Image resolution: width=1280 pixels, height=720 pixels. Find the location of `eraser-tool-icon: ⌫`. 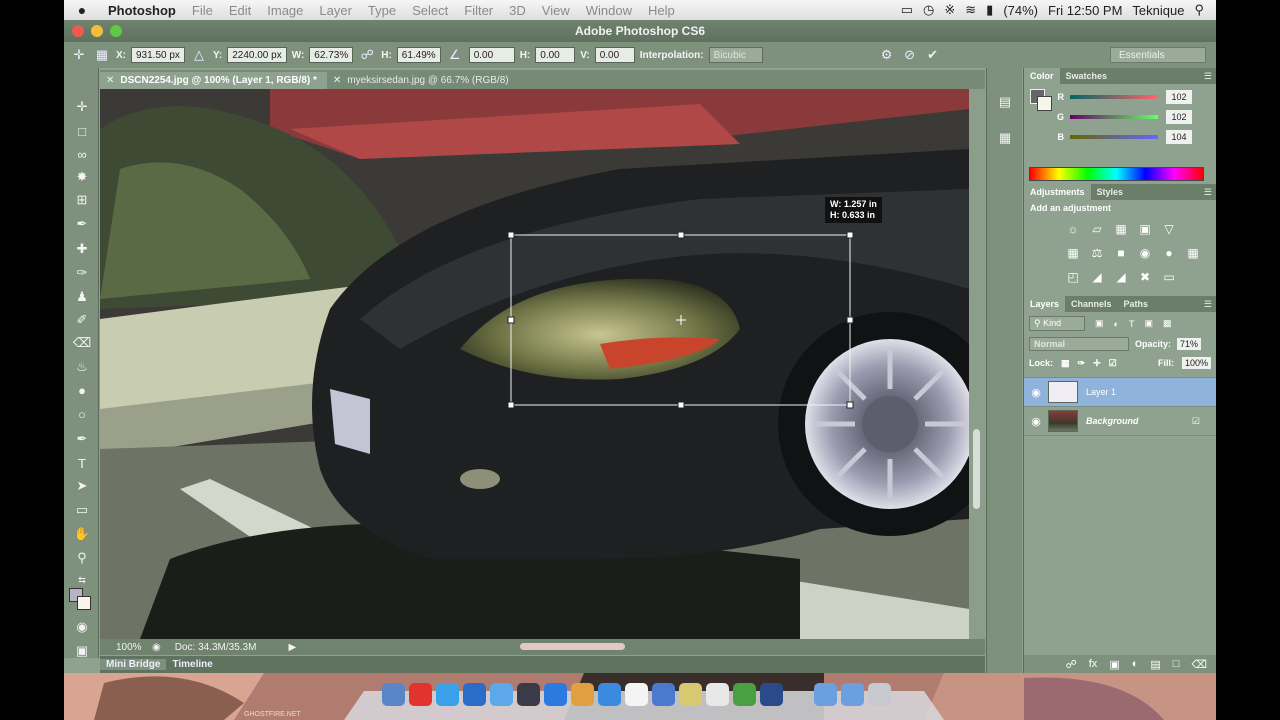

eraser-tool-icon: ⌫ is located at coordinates (82, 343).